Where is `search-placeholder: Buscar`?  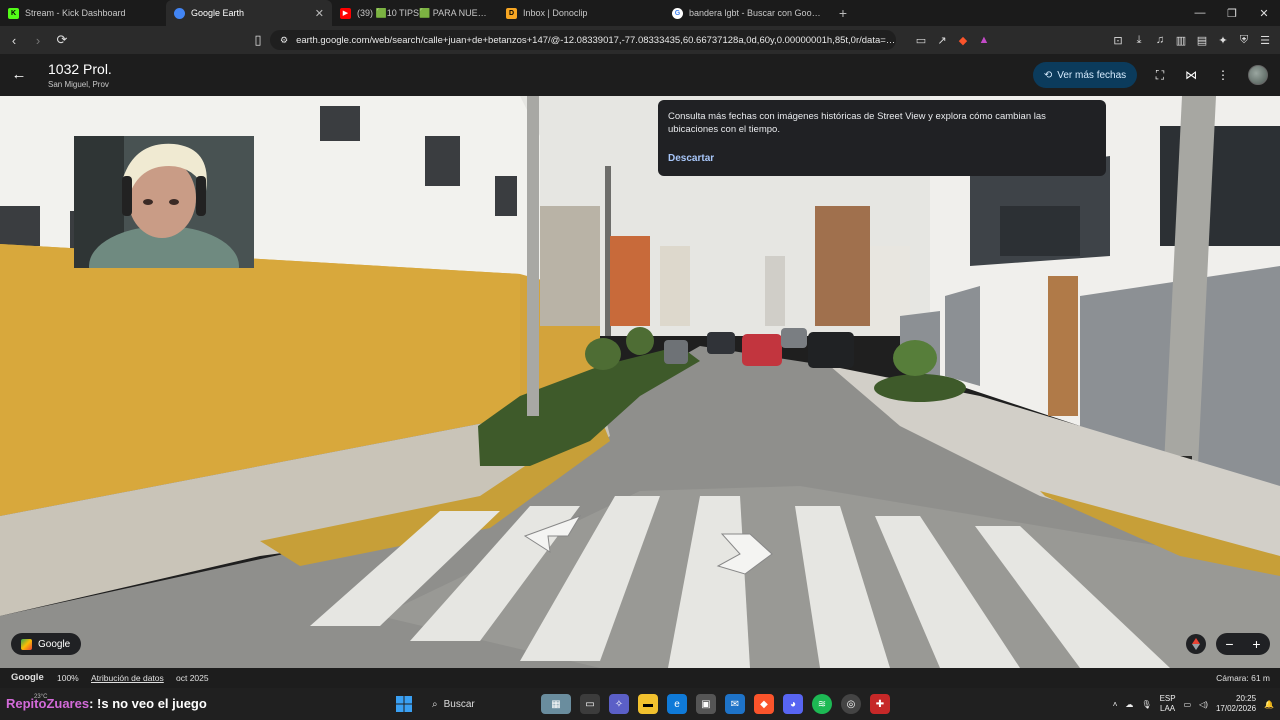 search-placeholder: Buscar is located at coordinates (459, 704).